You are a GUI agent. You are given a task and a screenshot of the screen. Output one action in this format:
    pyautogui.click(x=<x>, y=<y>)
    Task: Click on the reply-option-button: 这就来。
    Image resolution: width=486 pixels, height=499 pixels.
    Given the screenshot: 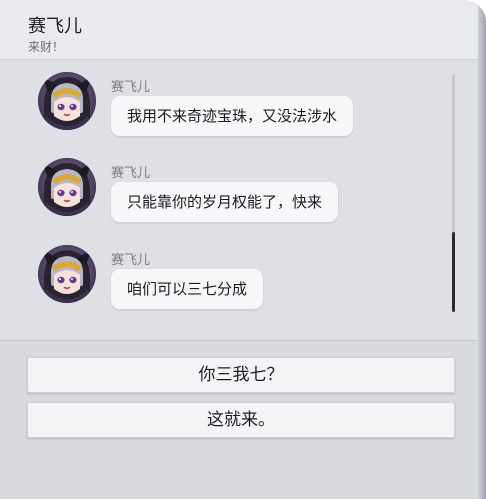 What is the action you would take?
    pyautogui.click(x=241, y=420)
    